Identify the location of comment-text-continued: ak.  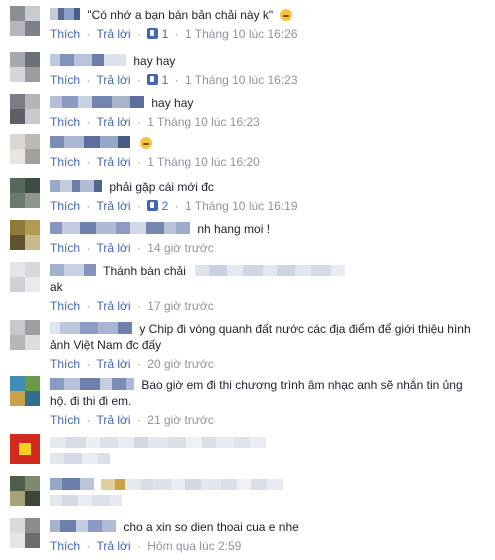
(56, 287).